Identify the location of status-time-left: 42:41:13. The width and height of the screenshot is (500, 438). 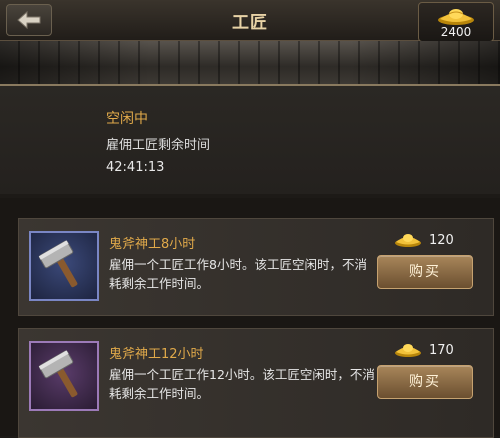
(135, 167).